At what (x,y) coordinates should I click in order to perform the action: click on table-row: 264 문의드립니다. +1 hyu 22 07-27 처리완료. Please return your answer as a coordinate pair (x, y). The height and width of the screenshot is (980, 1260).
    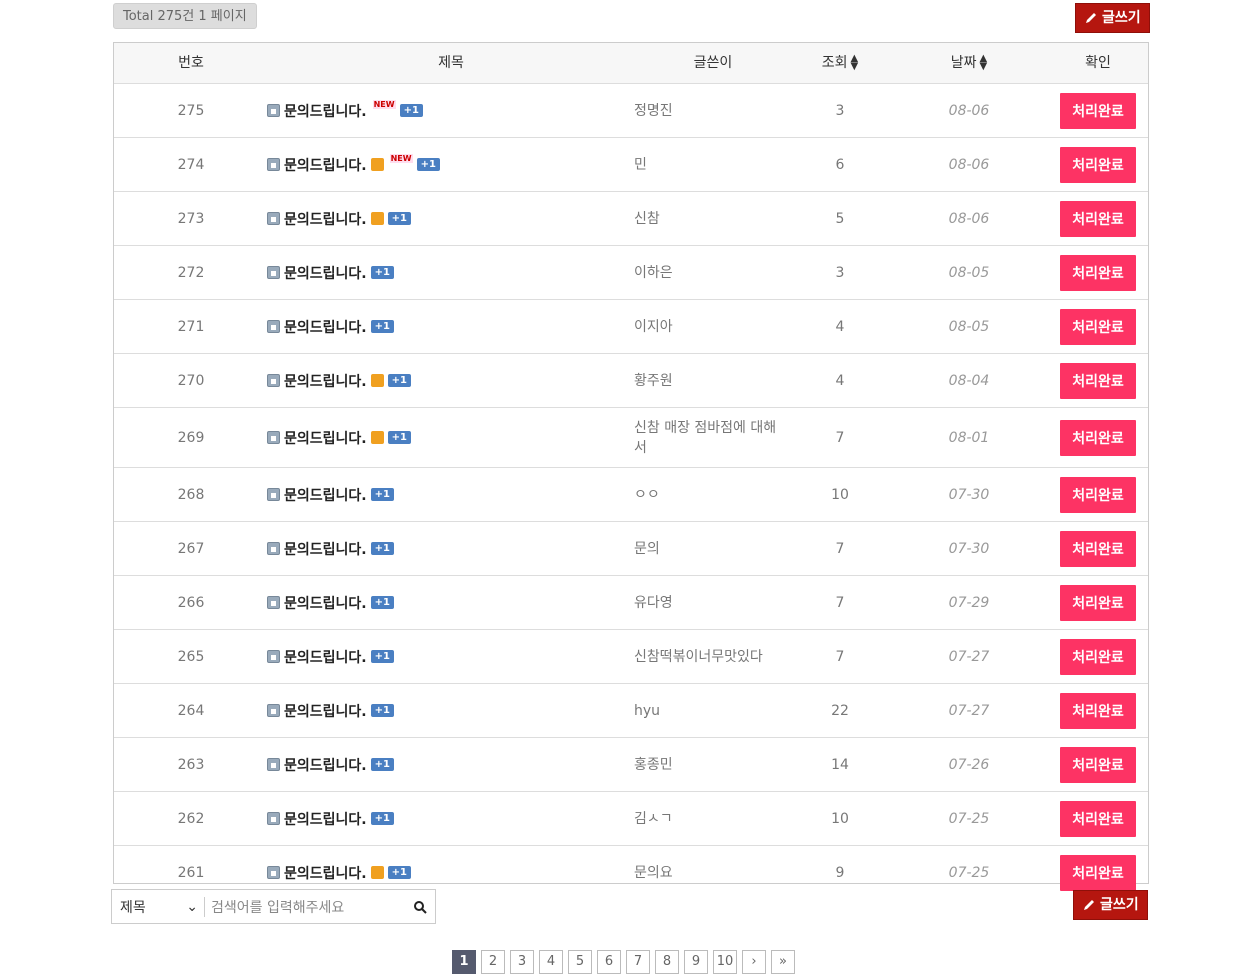
    Looking at the image, I should click on (631, 711).